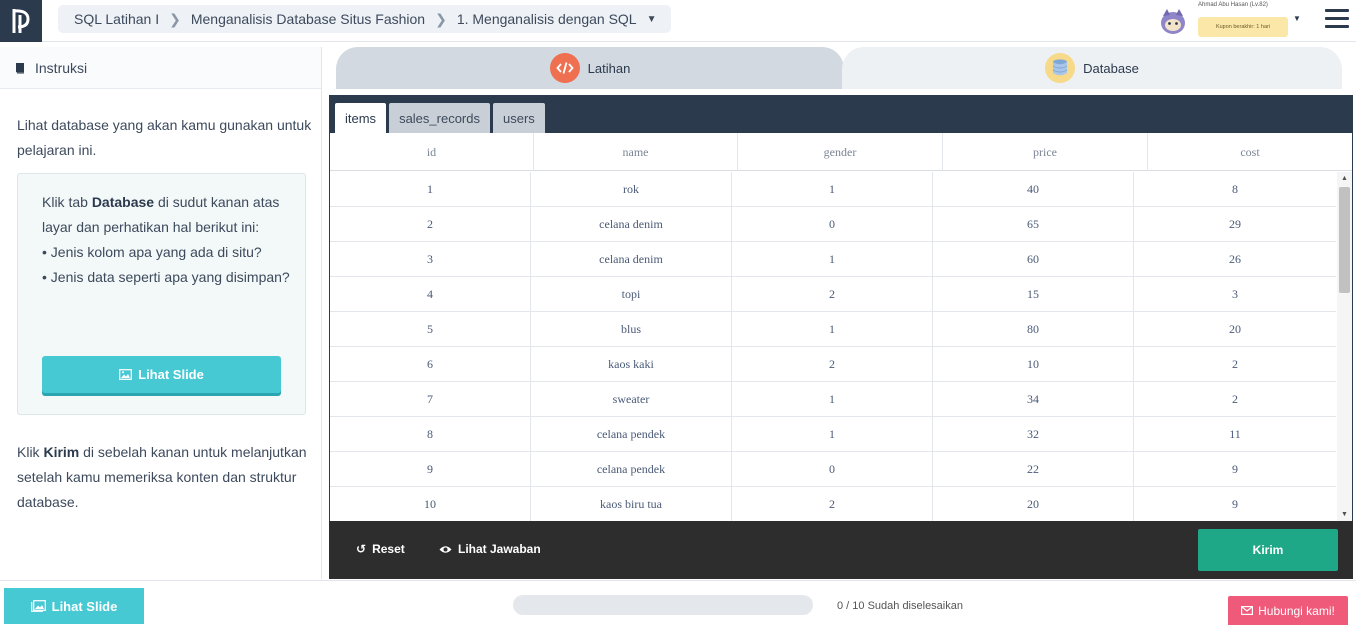  I want to click on tab-database: Database, so click(1092, 68).